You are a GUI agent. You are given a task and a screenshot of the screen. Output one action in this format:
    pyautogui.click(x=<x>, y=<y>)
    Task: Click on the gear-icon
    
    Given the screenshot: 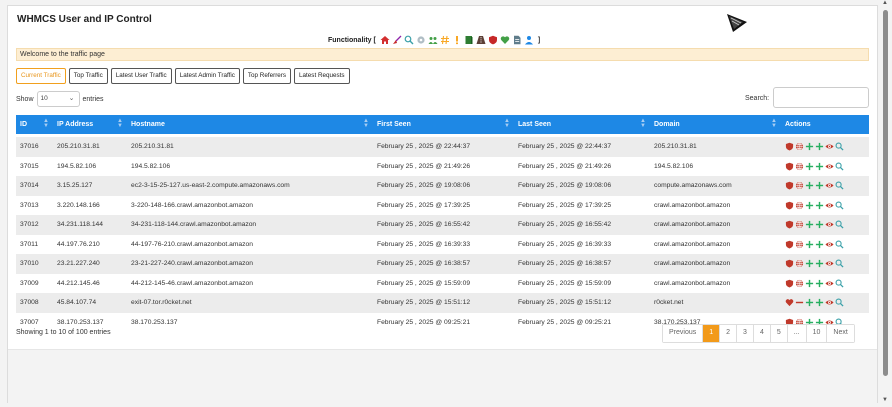 What is the action you would take?
    pyautogui.click(x=421, y=40)
    